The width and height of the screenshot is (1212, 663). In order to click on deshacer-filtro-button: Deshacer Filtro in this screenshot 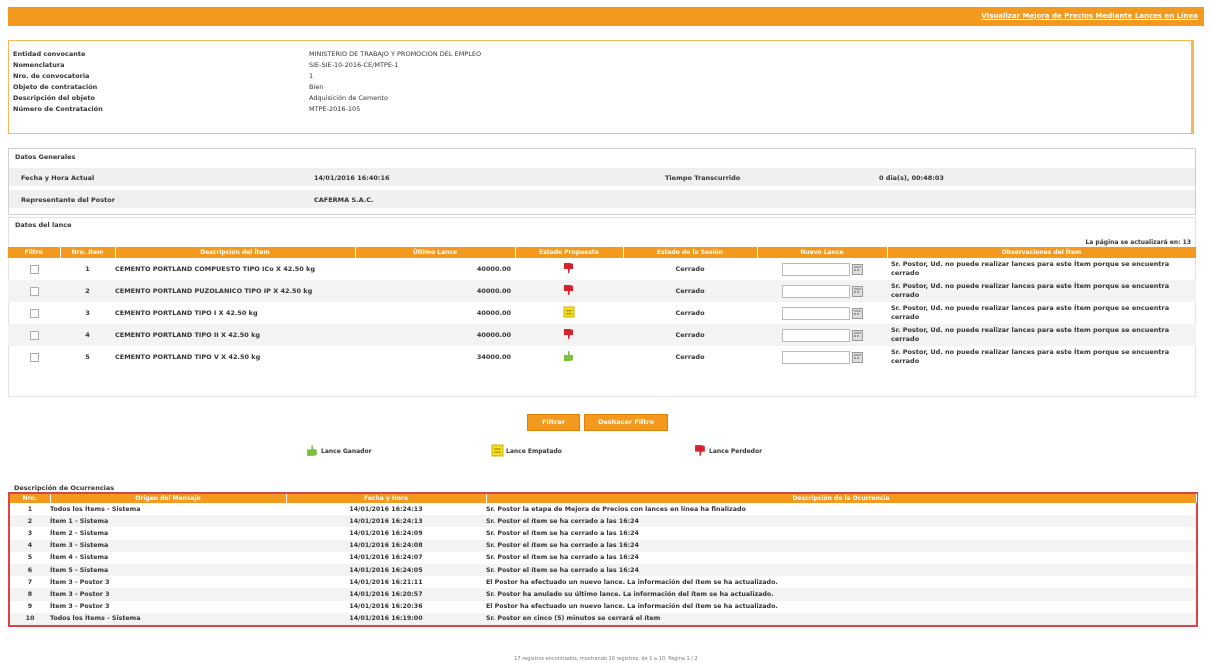, I will do `click(626, 422)`.